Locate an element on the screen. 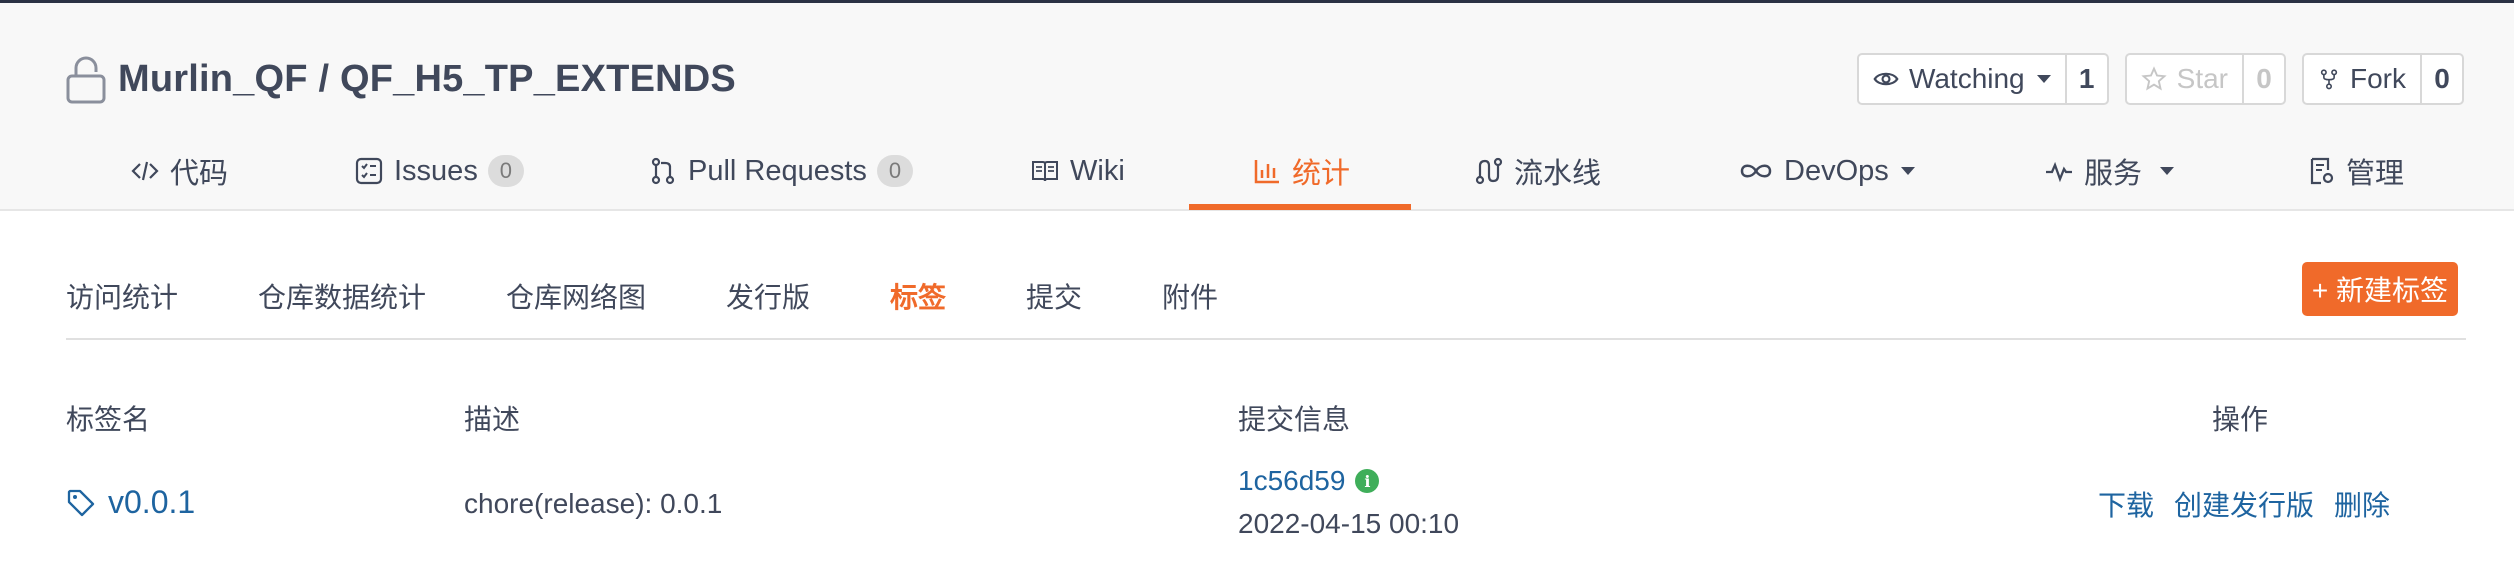 The width and height of the screenshot is (2514, 564). tab-issues-label: Issues is located at coordinates (436, 170).